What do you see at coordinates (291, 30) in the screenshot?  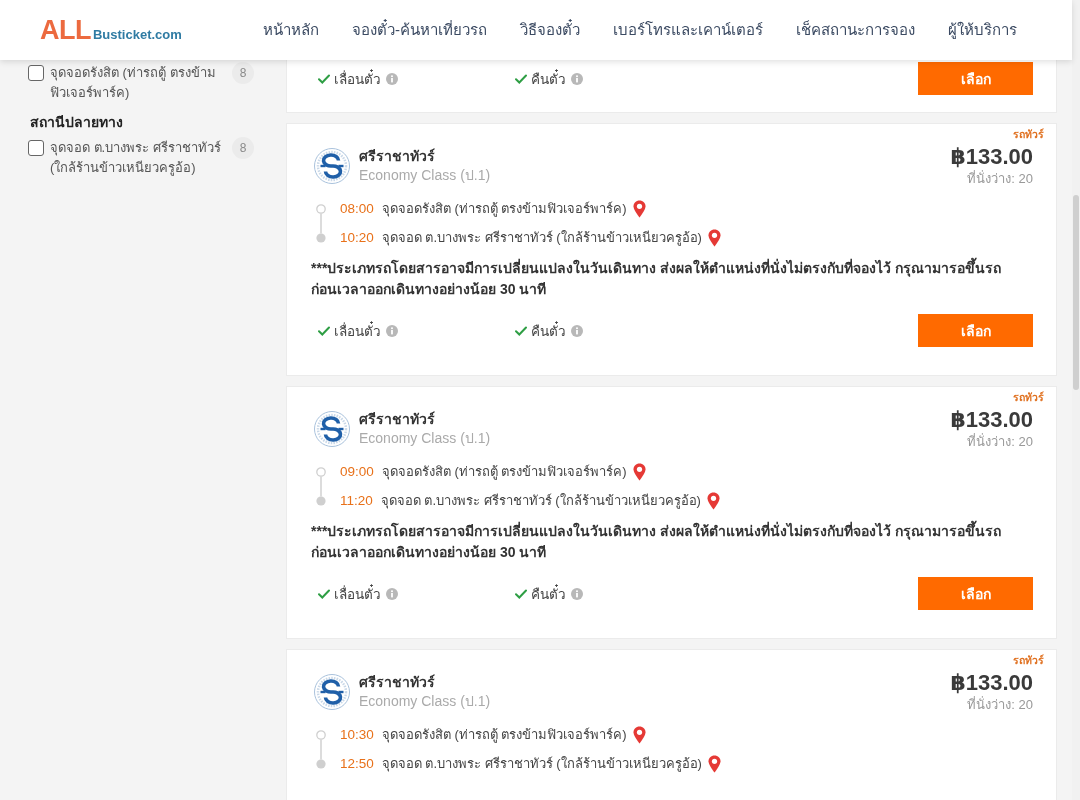 I see `nav-link: หน้าหลัก` at bounding box center [291, 30].